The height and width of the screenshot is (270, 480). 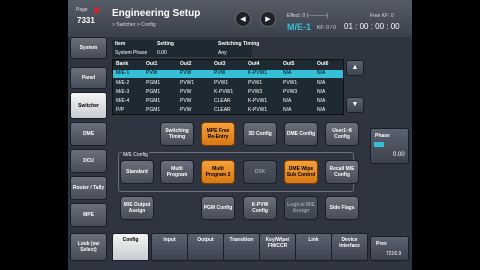 I want to click on table-row: M/E-2 PGM1 PVW1 PVW1 PVW1 PVW1 N/A, so click(x=228, y=84).